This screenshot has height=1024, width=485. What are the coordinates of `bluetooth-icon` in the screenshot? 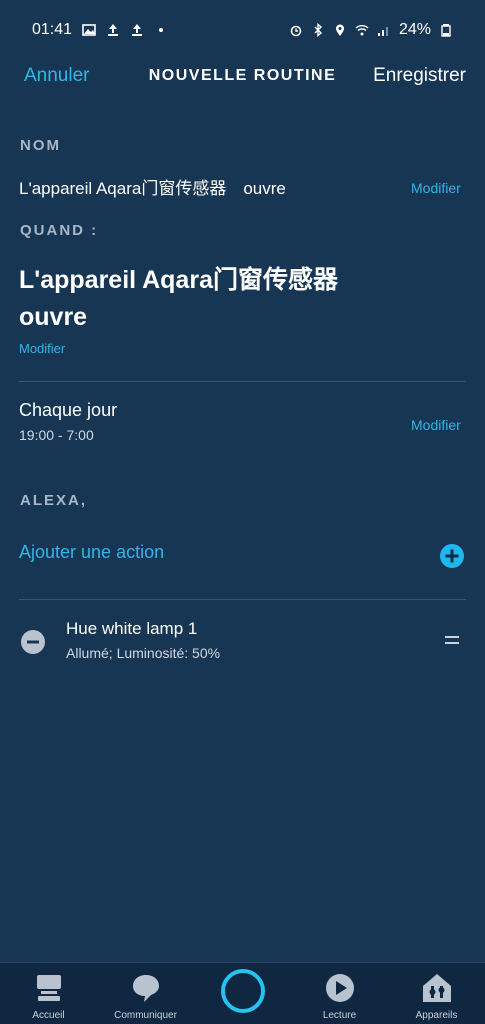 It's located at (318, 30).